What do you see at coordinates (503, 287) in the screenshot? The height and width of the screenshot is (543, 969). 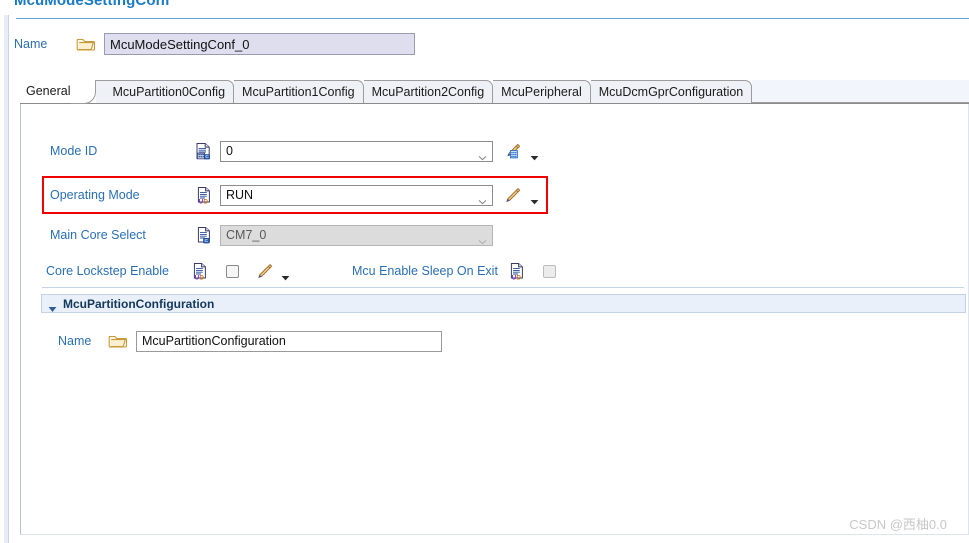 I see `form-separator` at bounding box center [503, 287].